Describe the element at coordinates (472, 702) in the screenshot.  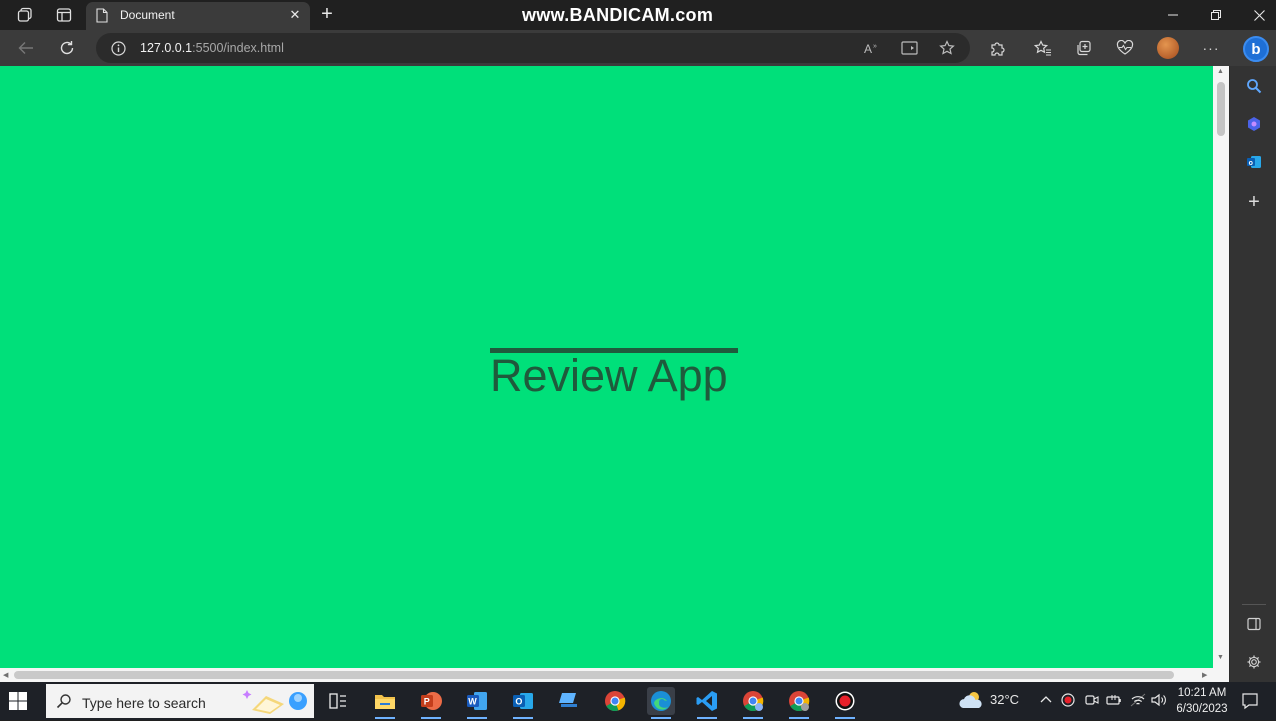
I see `svg-text: W` at that location.